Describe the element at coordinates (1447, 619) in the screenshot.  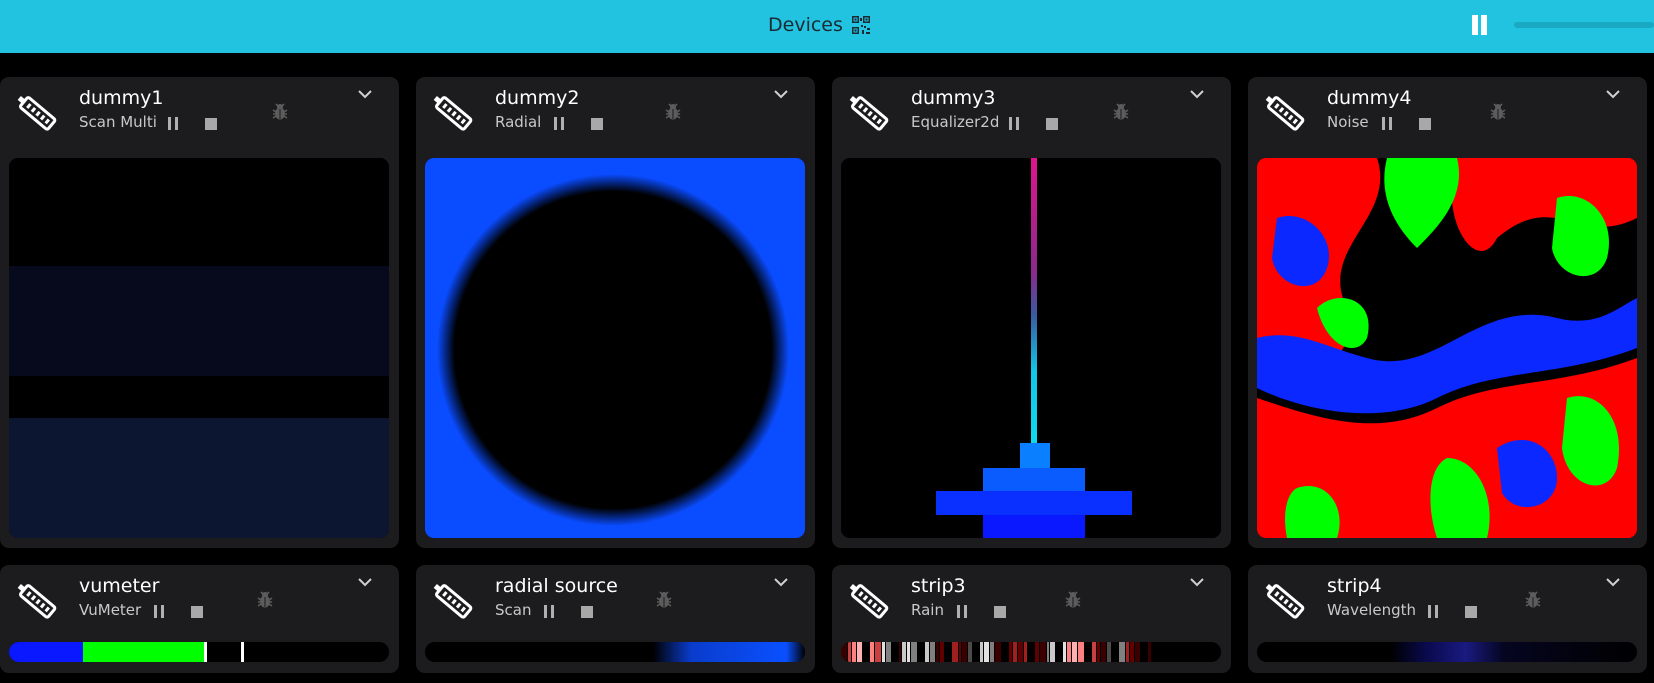
I see `device-card: strip4 Wavelength` at that location.